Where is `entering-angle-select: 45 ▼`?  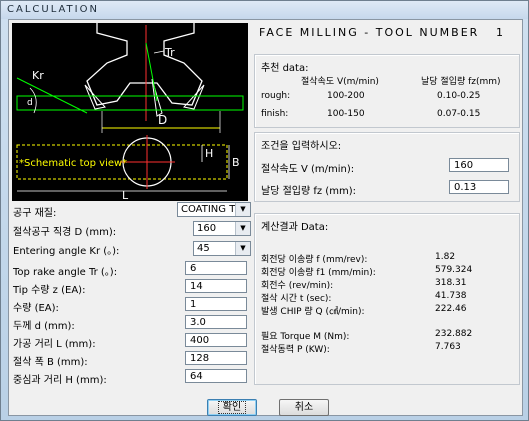 entering-angle-select: 45 ▼ is located at coordinates (222, 248).